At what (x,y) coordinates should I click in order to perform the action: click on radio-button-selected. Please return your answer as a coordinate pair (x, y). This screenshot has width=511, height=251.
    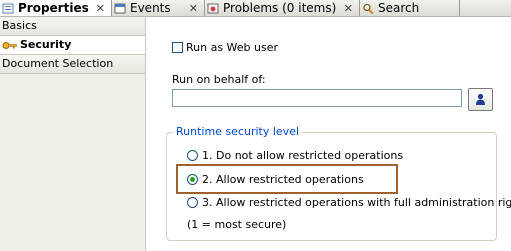
    Looking at the image, I should click on (192, 179).